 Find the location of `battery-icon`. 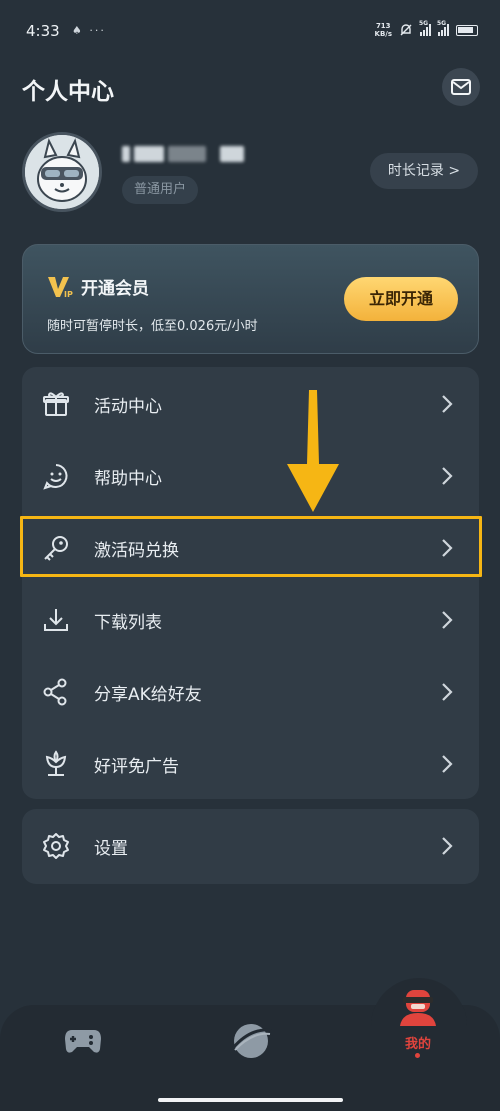

battery-icon is located at coordinates (467, 30).